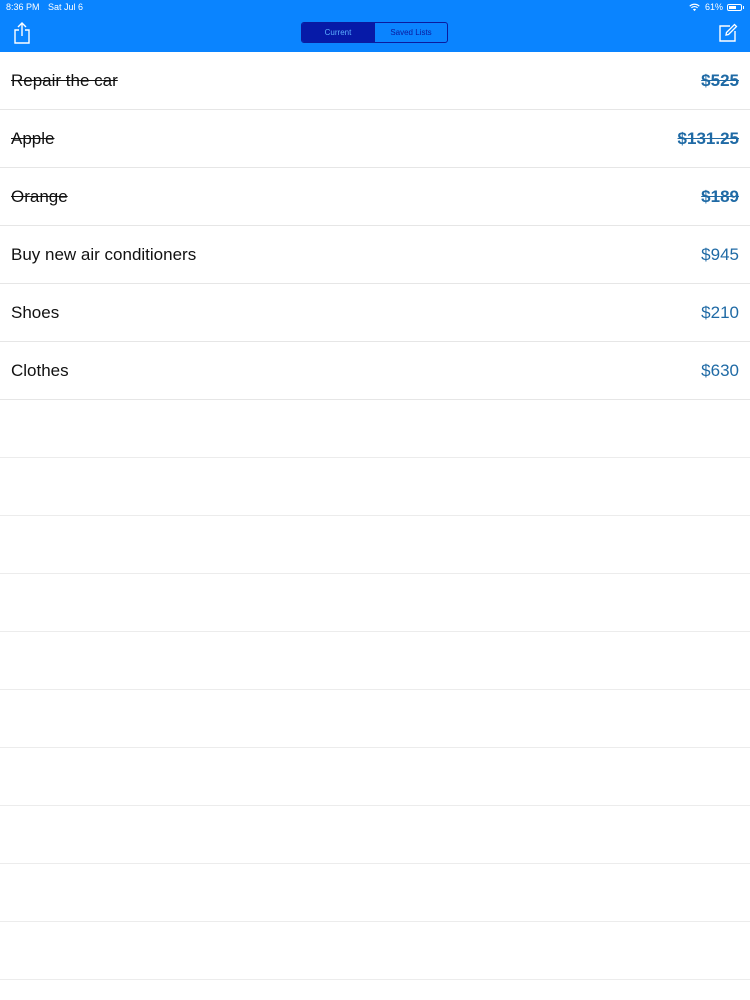 The image size is (750, 1000). I want to click on item-name: Repair the car, so click(64, 80).